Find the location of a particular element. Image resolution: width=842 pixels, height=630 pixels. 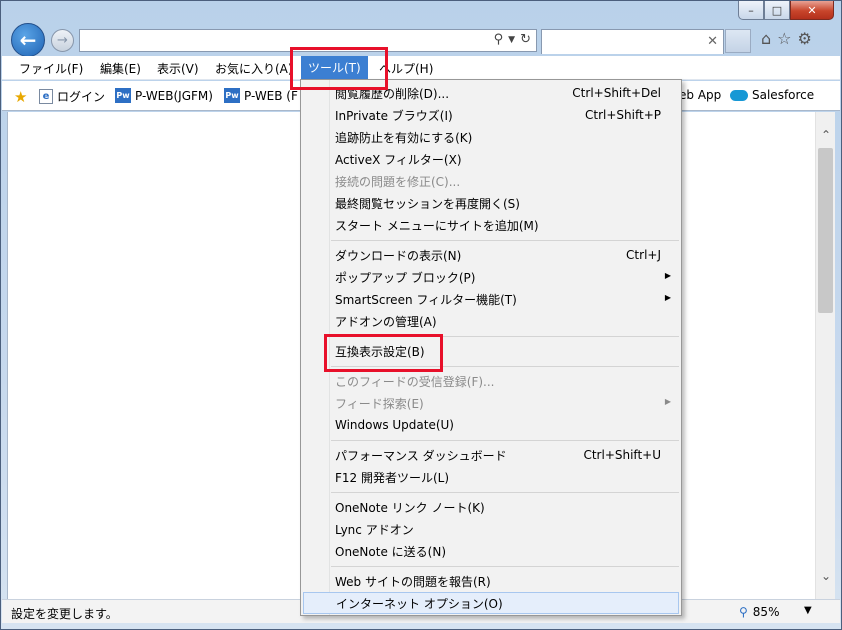

menu-smartscreen: SmartScreen フィルター機能(T) ▶ is located at coordinates (491, 299).